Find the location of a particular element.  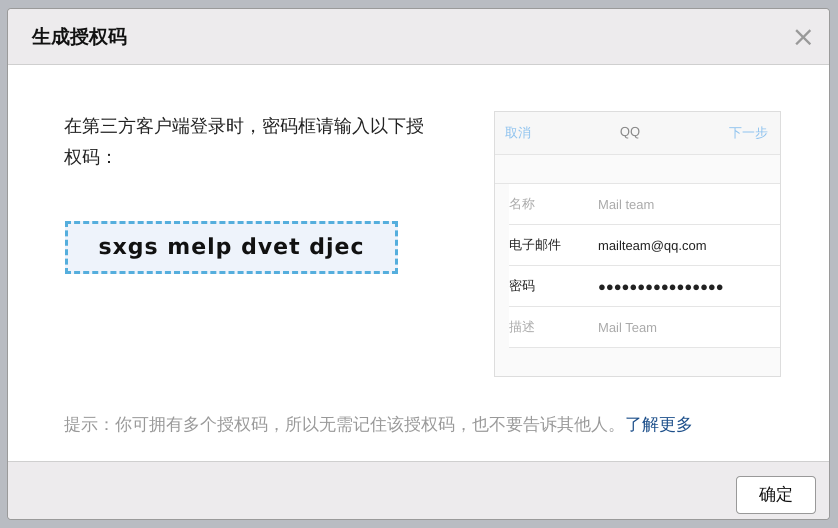

text-field: ●●●●●●●●●●●●●●●● is located at coordinates (683, 286).